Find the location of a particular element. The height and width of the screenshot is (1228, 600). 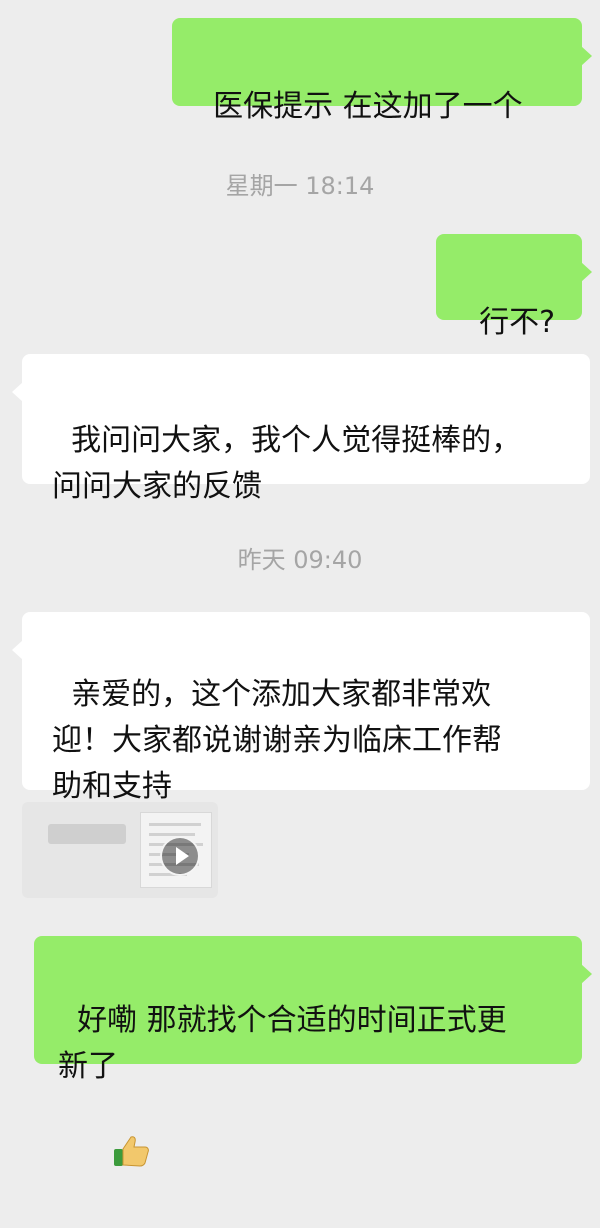

message-text: 我问问大家，我个人觉得挺棒的， 问问大家的反馈 is located at coordinates (287, 463).